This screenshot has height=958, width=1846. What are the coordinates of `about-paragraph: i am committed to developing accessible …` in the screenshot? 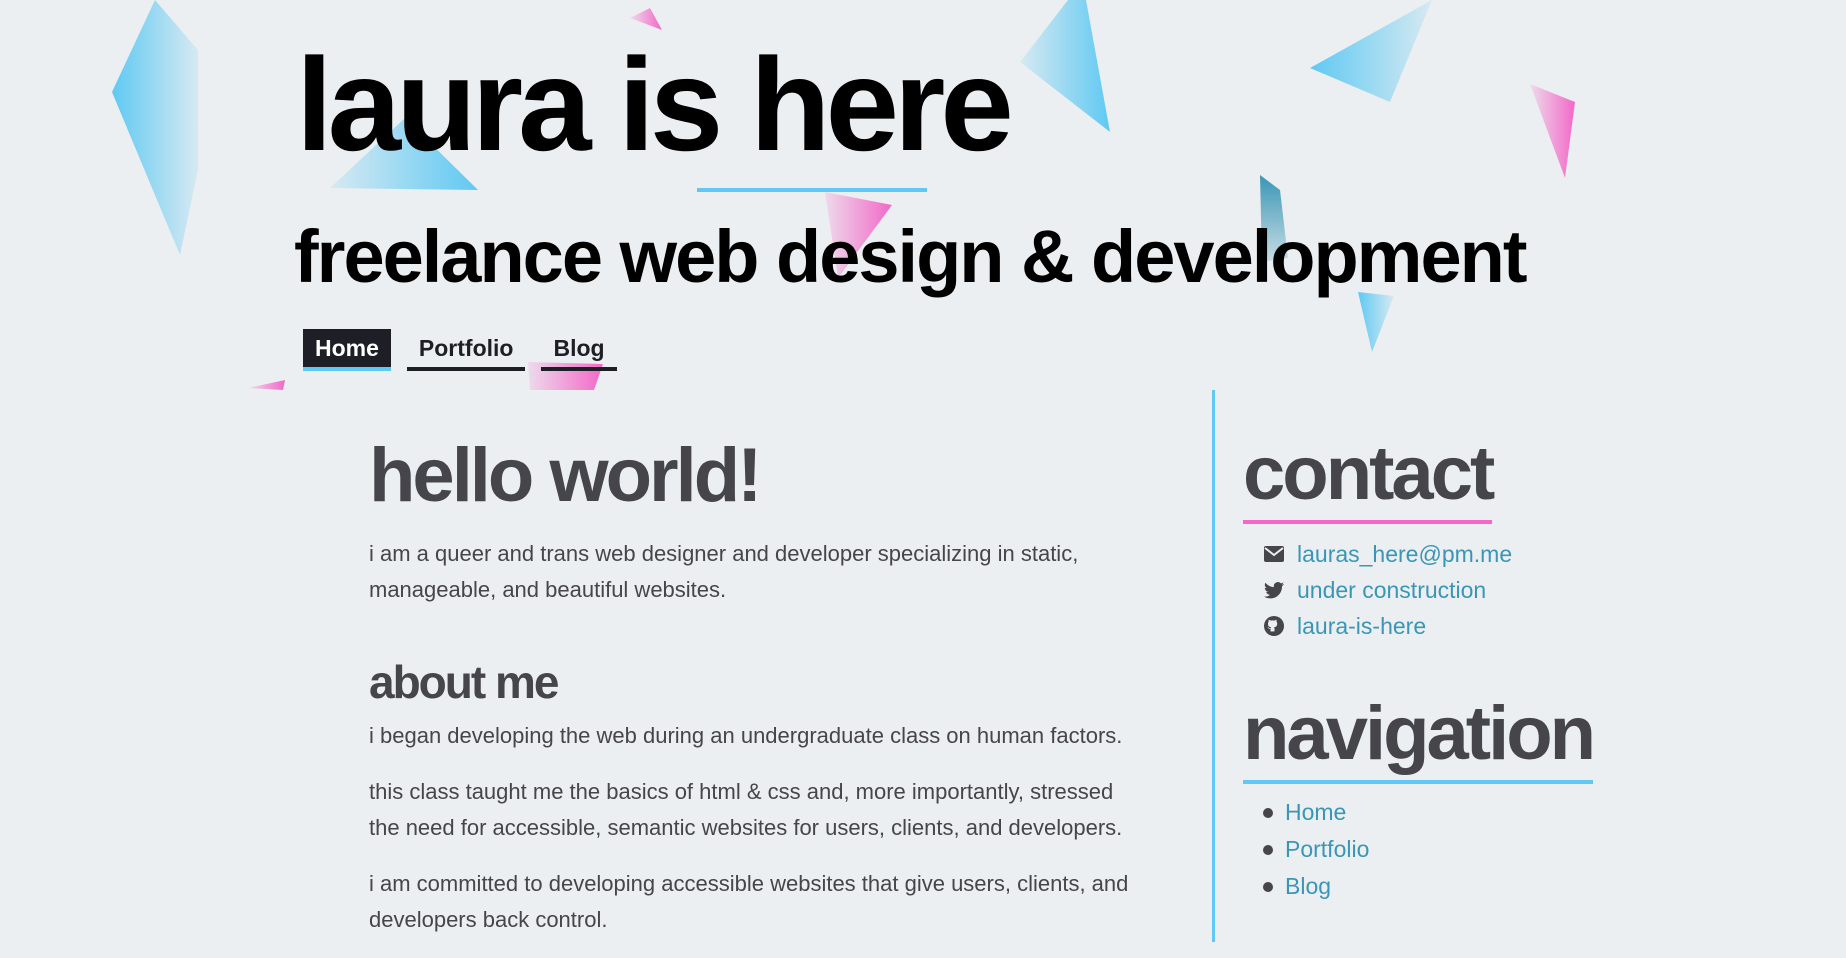 It's located at (749, 901).